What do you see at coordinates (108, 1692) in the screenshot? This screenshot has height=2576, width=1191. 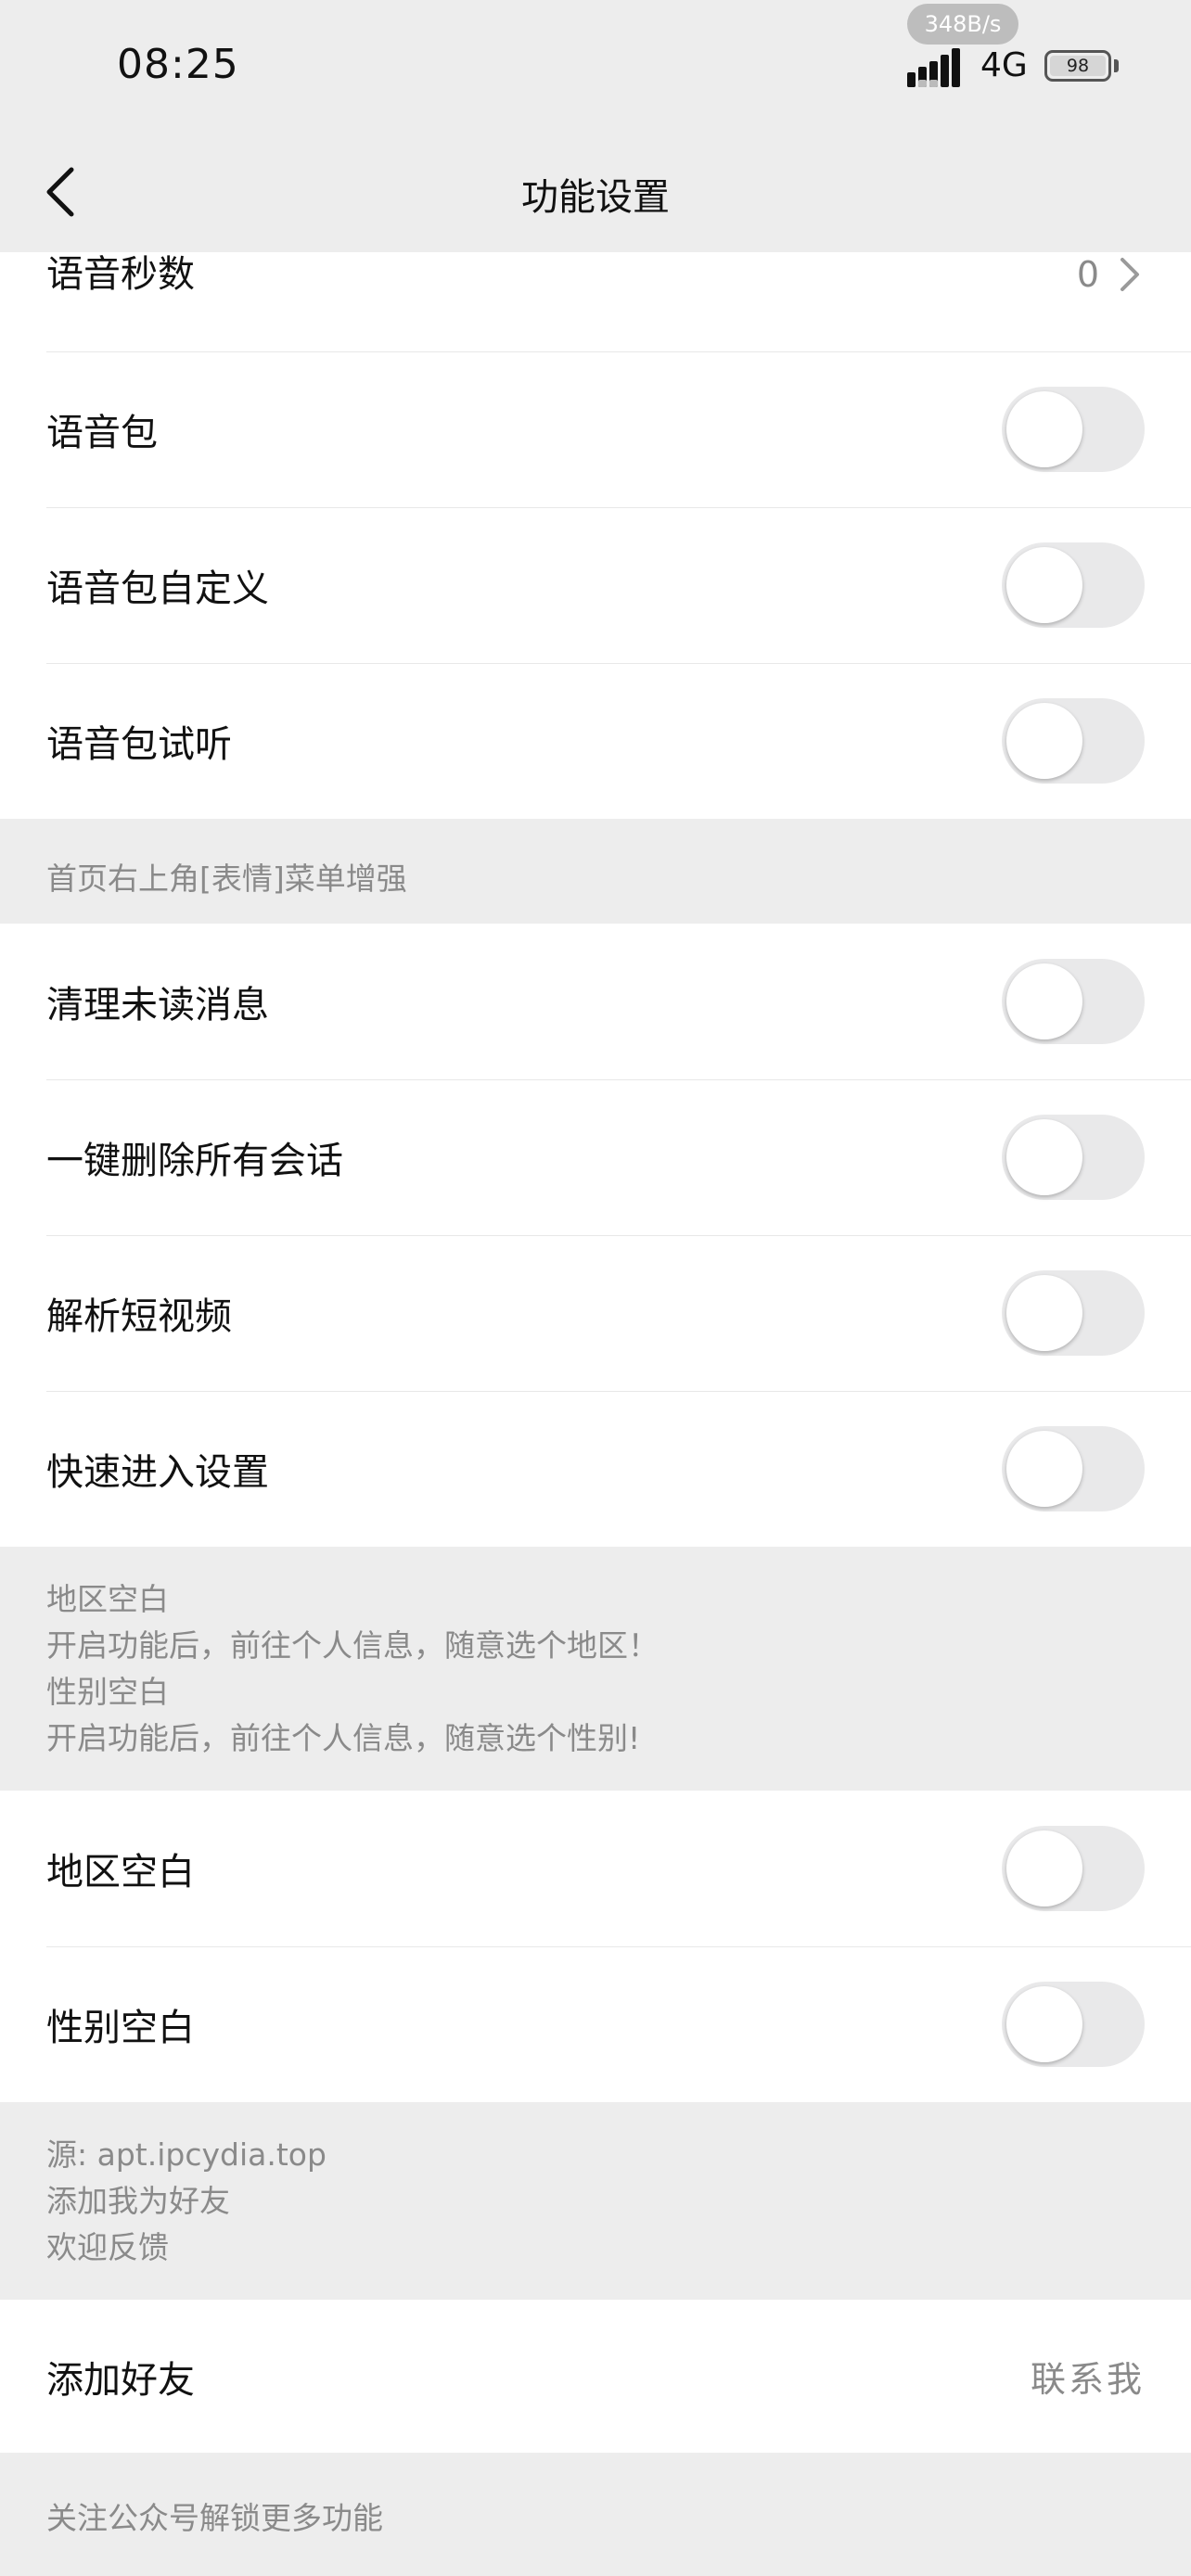 I see `blank-header-line3: 性别空白` at bounding box center [108, 1692].